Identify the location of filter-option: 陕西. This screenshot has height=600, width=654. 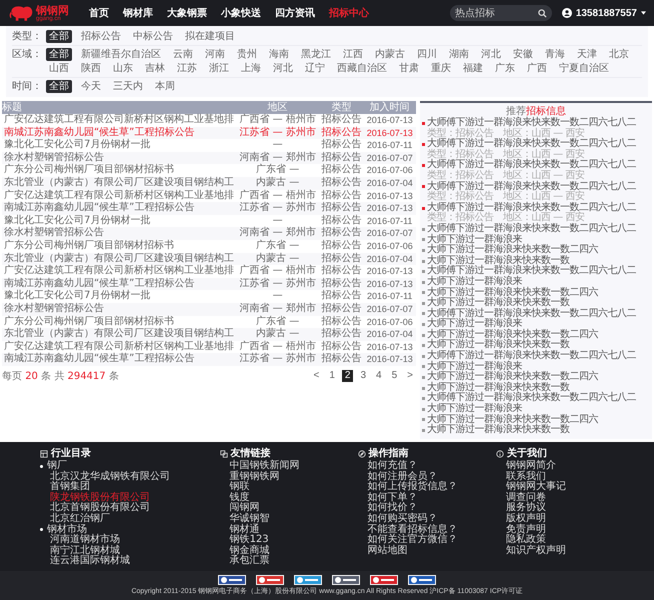
(91, 68).